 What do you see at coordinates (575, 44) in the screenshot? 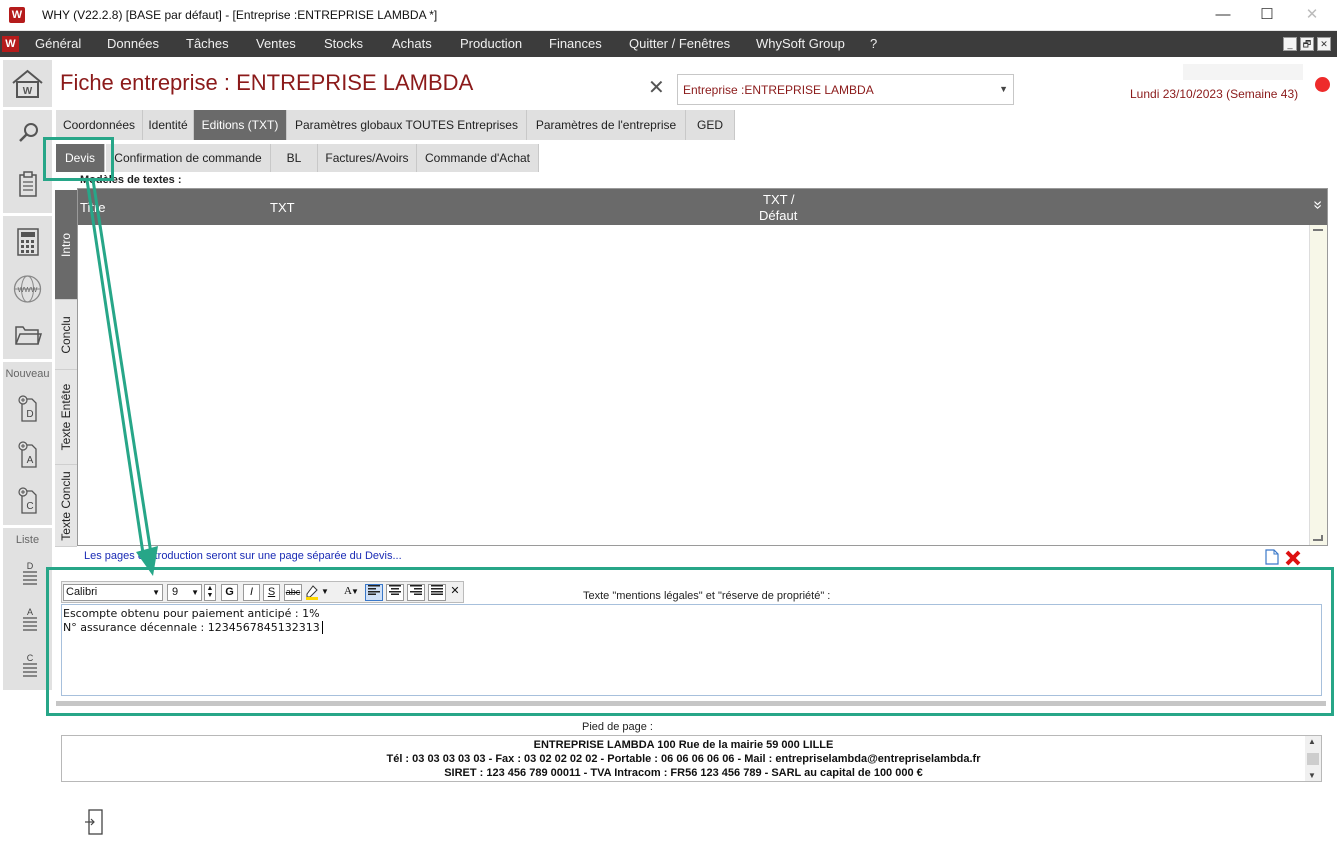
I see `menu-finances: Finances` at bounding box center [575, 44].